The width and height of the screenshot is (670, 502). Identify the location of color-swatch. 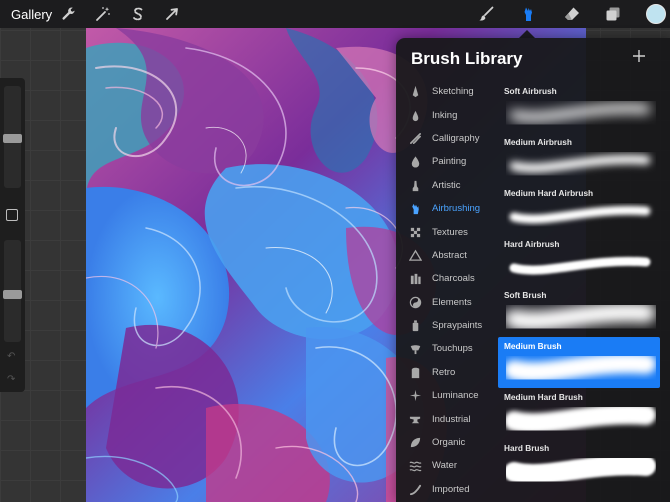
(656, 14).